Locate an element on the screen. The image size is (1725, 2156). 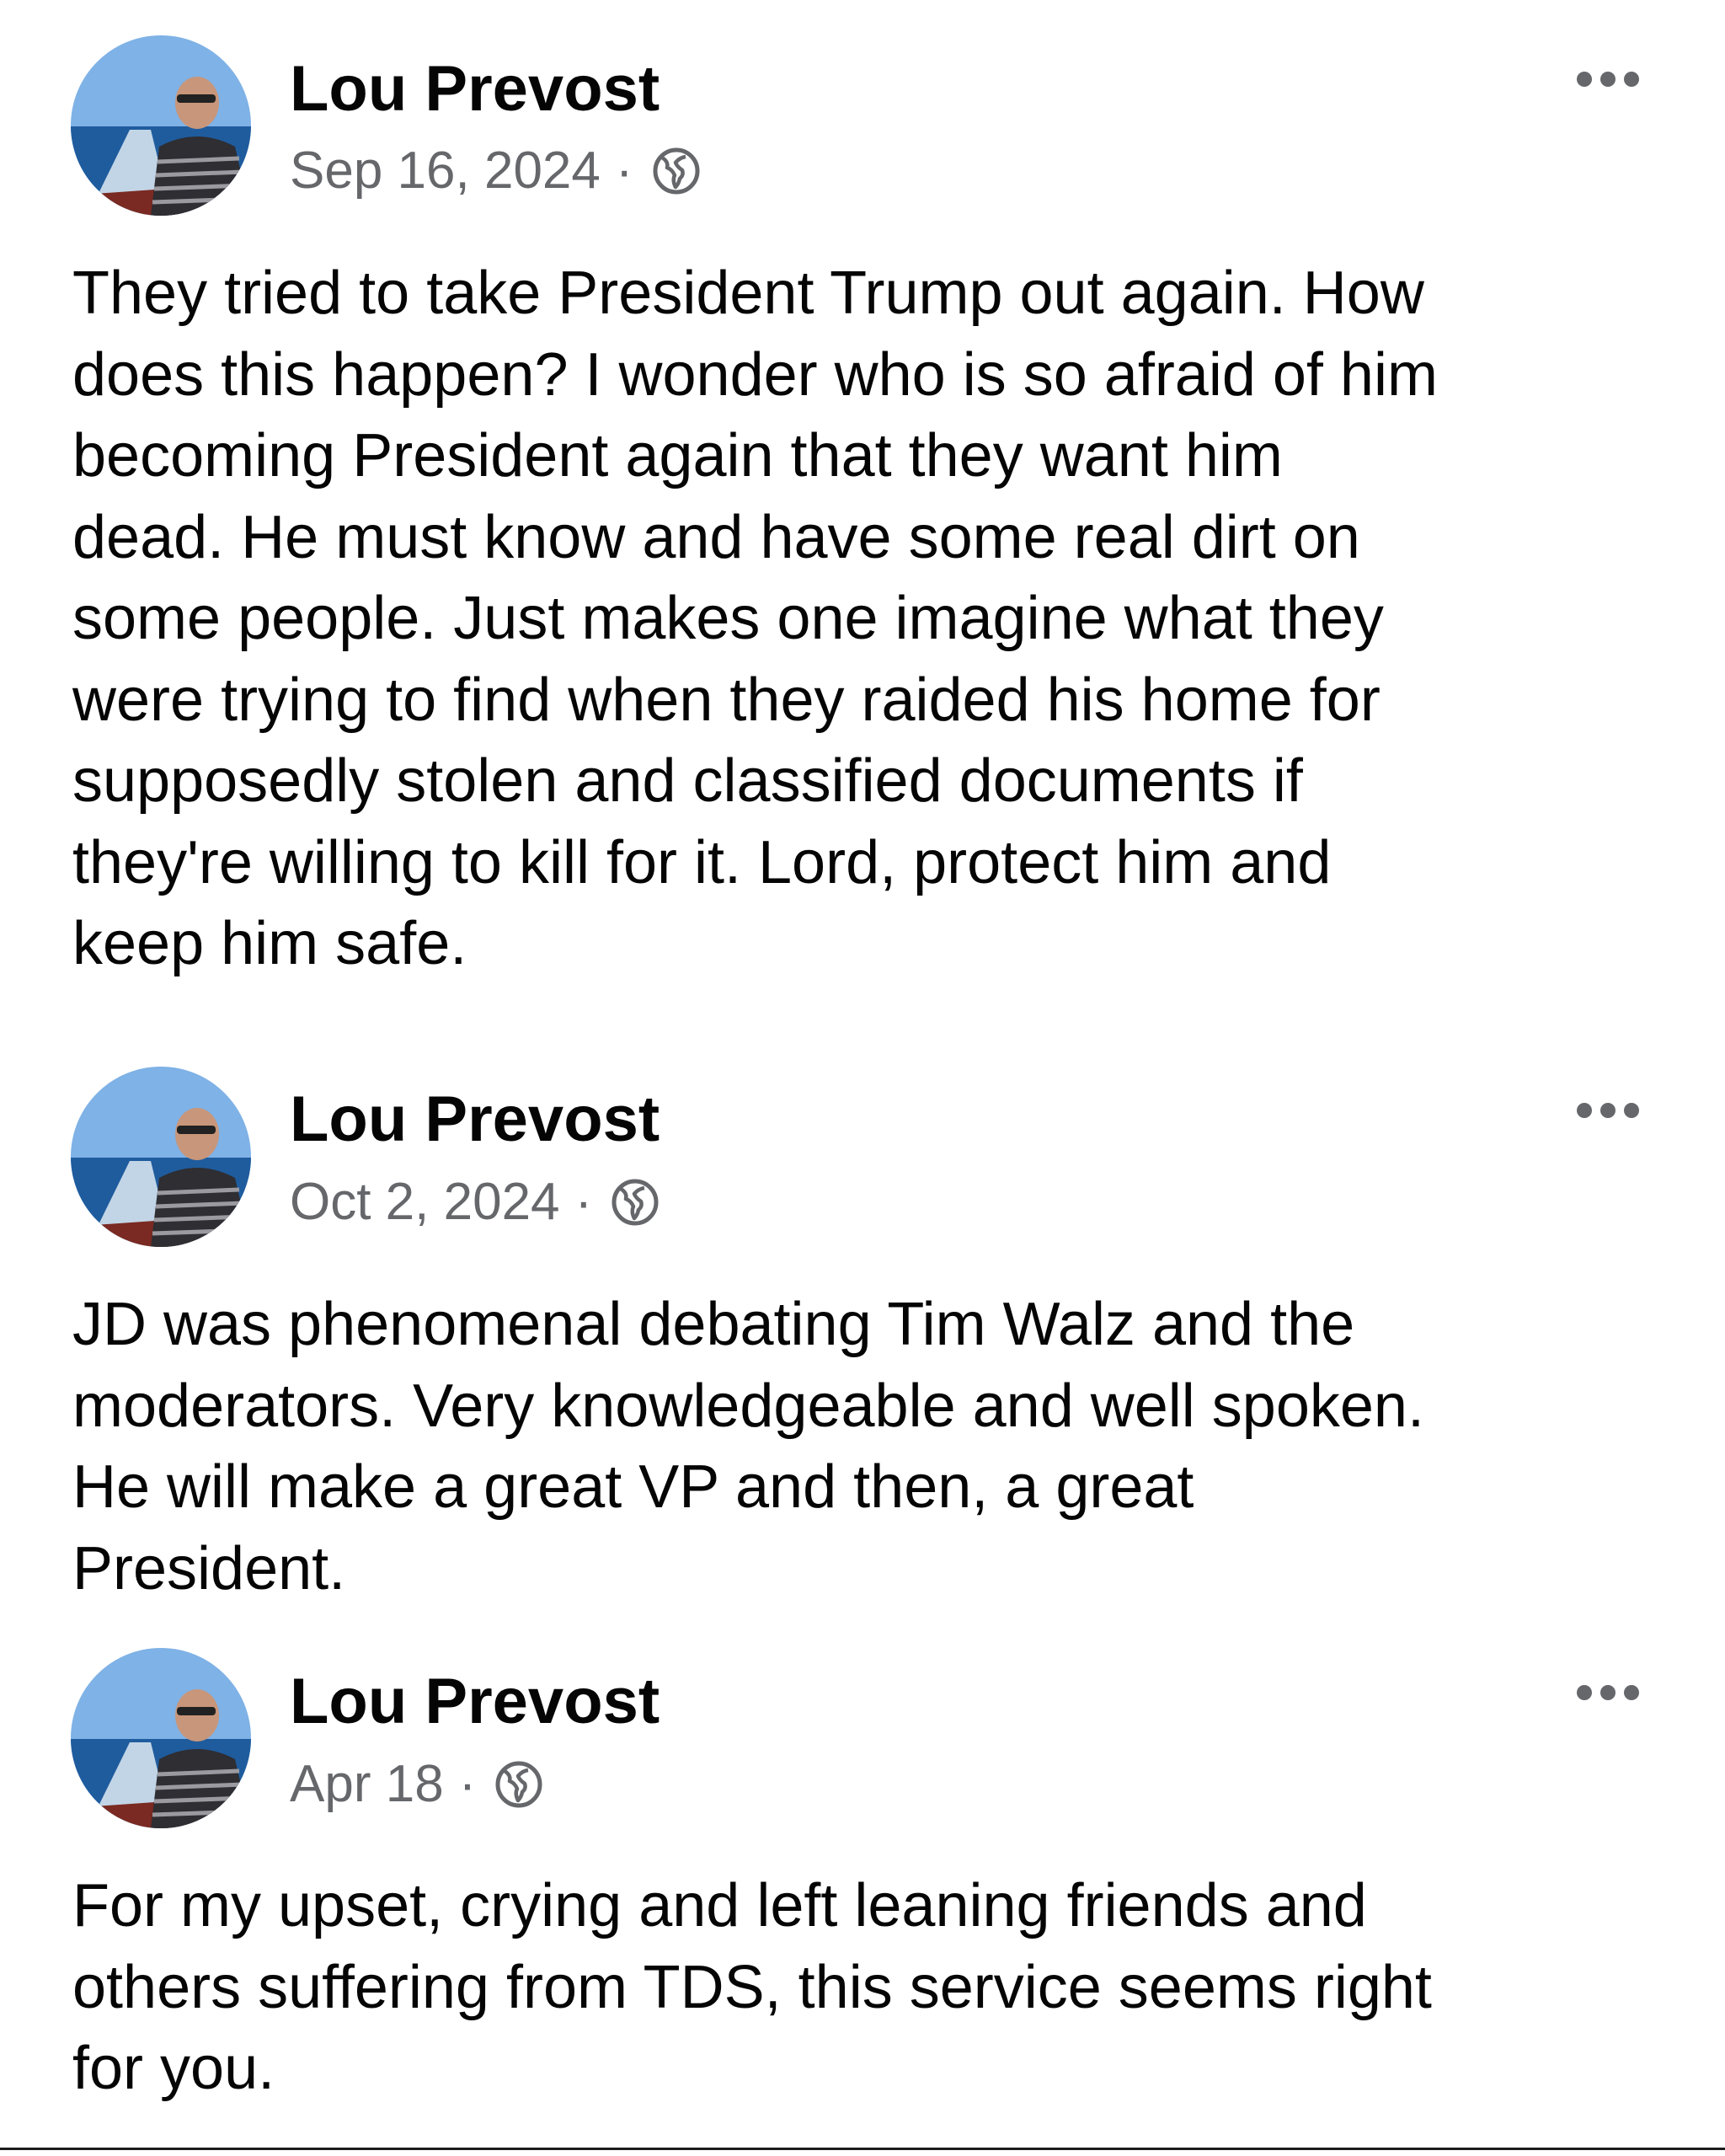
post-meta: Apr 18 · is located at coordinates (416, 1784).